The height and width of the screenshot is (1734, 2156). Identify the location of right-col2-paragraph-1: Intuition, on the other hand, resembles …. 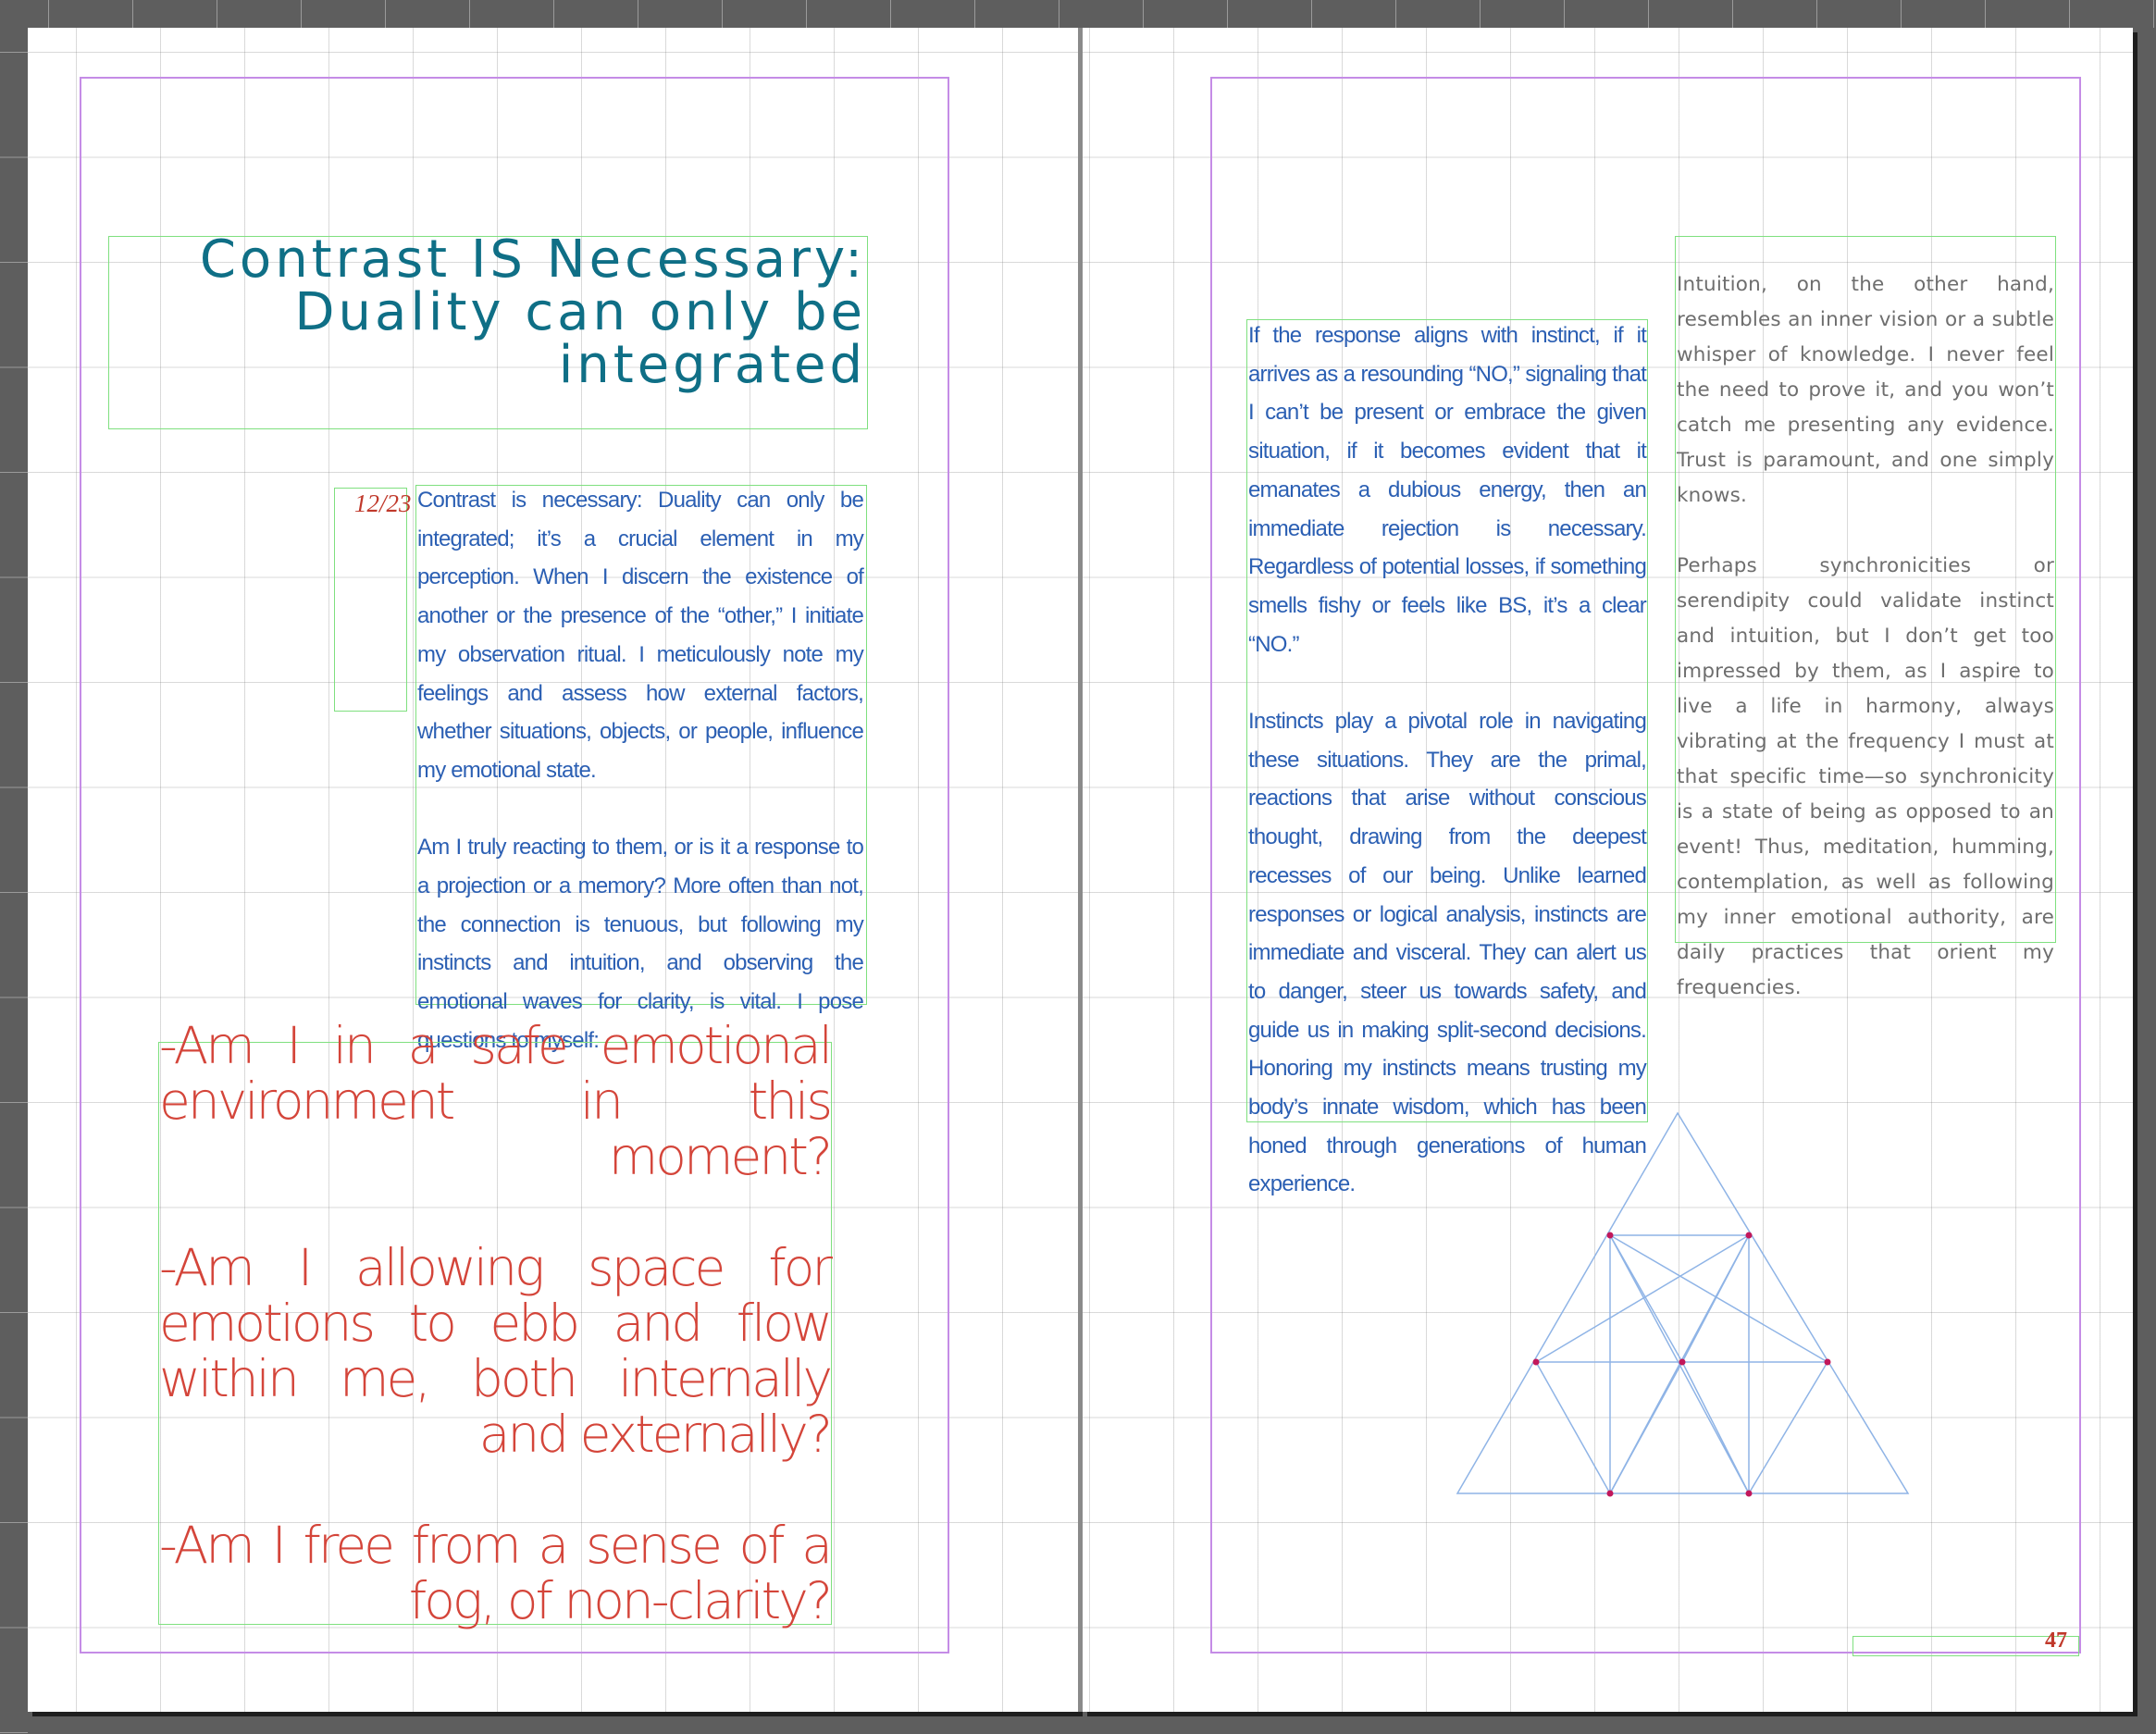
(1865, 390).